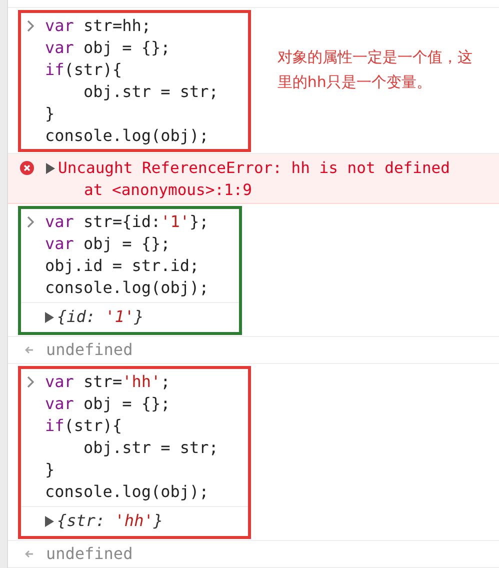 The image size is (499, 568). Describe the element at coordinates (98, 26) in the screenshot. I see `code-line: var str=hh;` at that location.